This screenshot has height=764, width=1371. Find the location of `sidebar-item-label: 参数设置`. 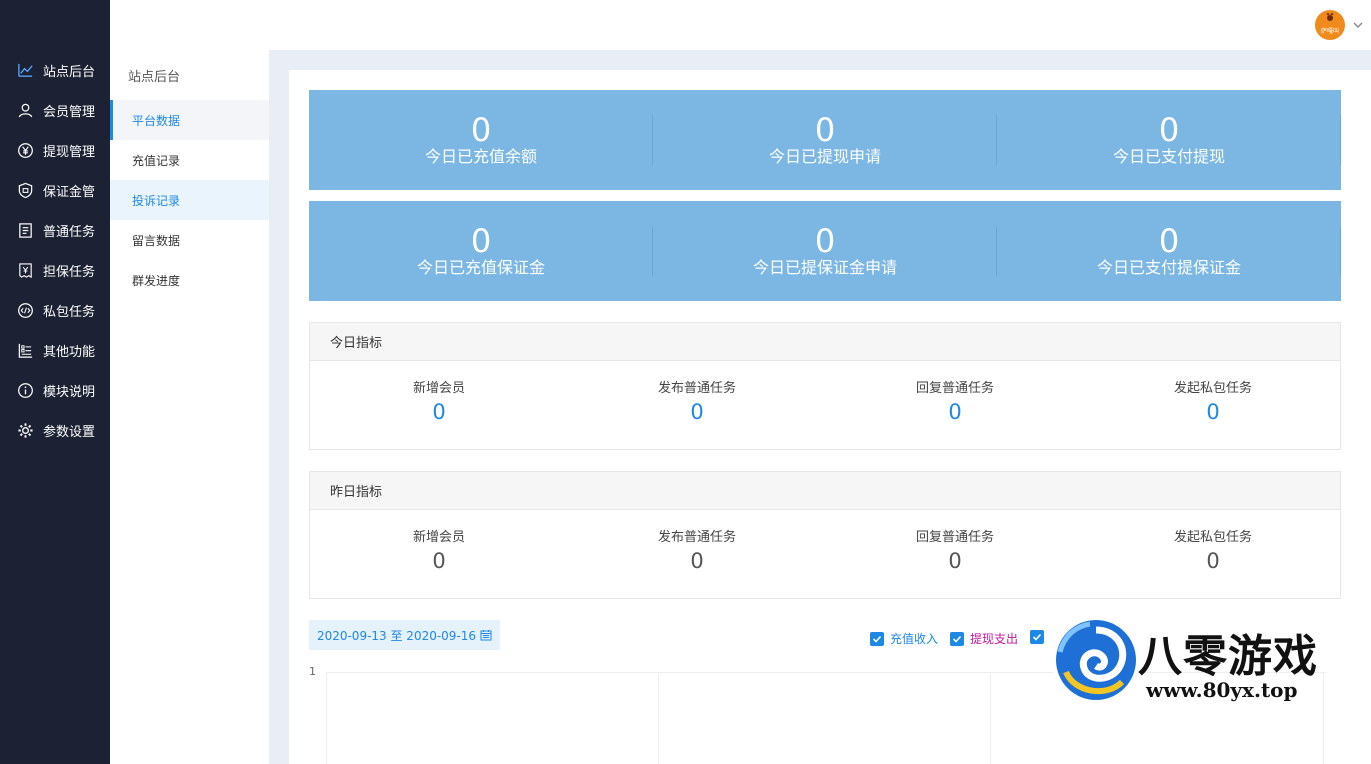

sidebar-item-label: 参数设置 is located at coordinates (69, 432).